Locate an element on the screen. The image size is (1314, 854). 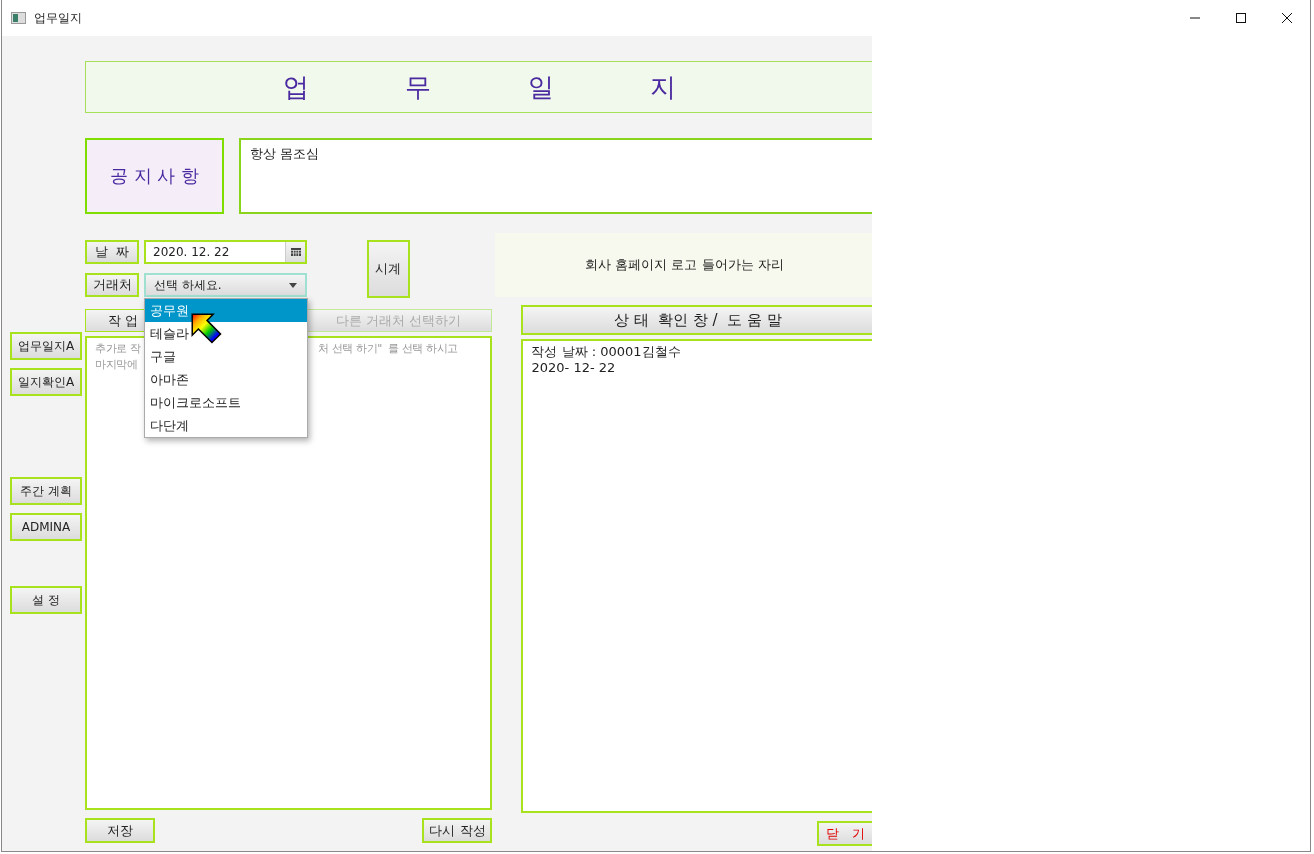
placeholder-text: 처 선택 하기" 를 선택 하시고 is located at coordinates (388, 349).